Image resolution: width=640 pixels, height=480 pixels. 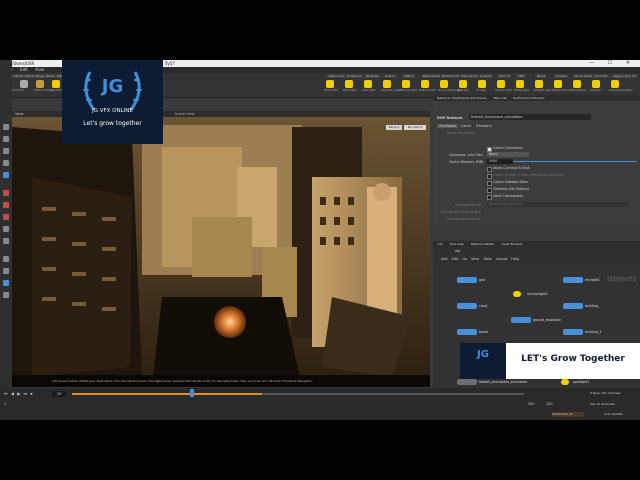 I want to click on node-bomb, so click(x=467, y=332).